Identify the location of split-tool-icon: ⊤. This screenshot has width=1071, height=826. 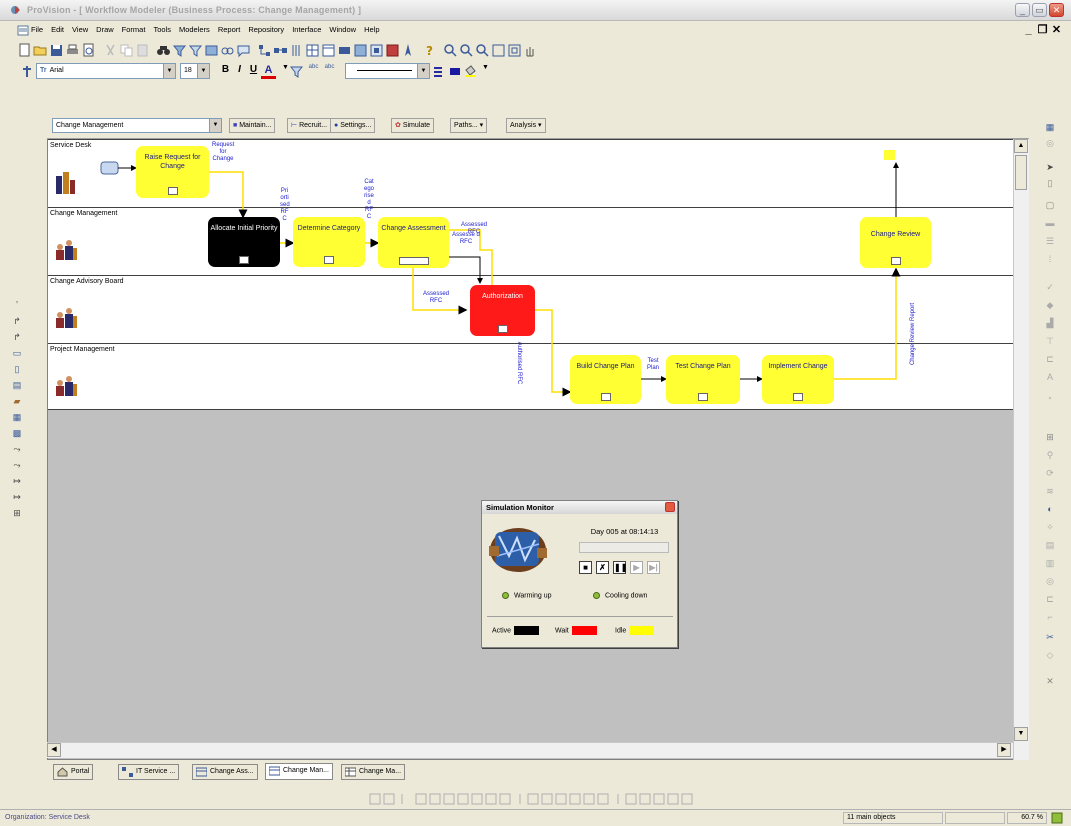
(1050, 342).